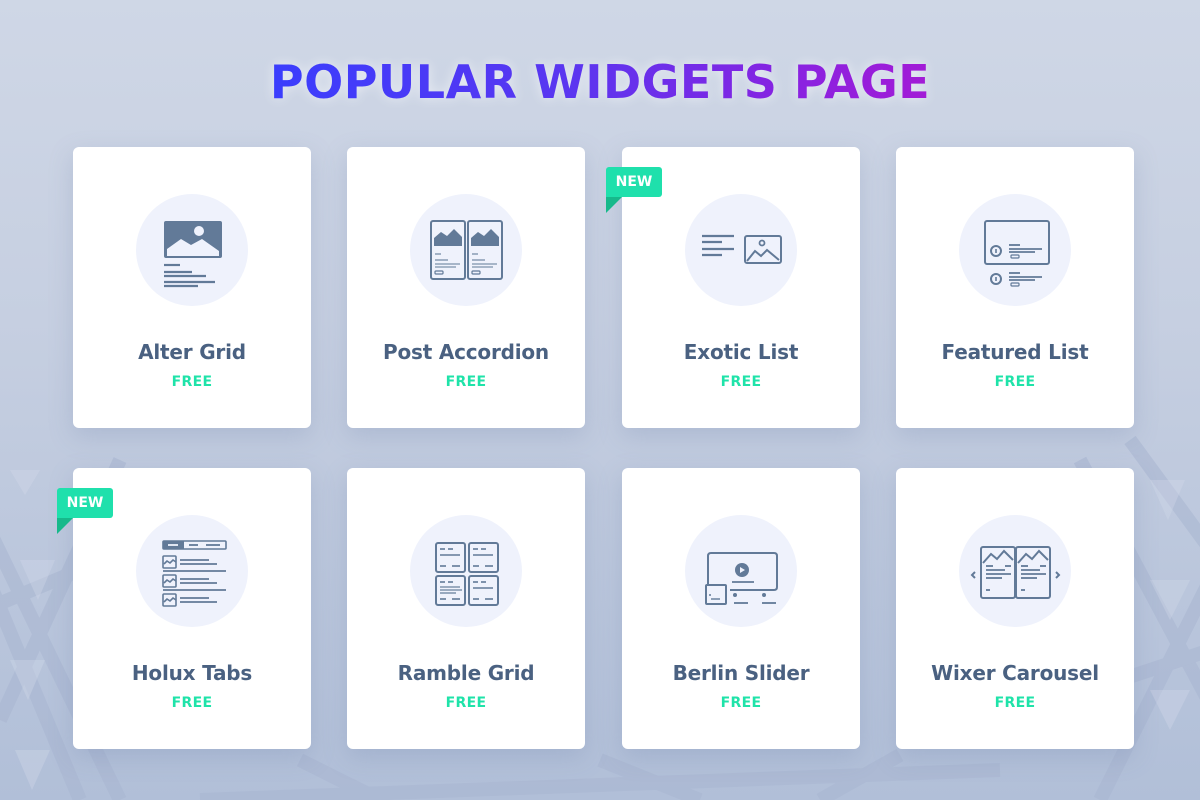 This screenshot has height=800, width=1200. I want to click on carousel-icon, so click(1015, 572).